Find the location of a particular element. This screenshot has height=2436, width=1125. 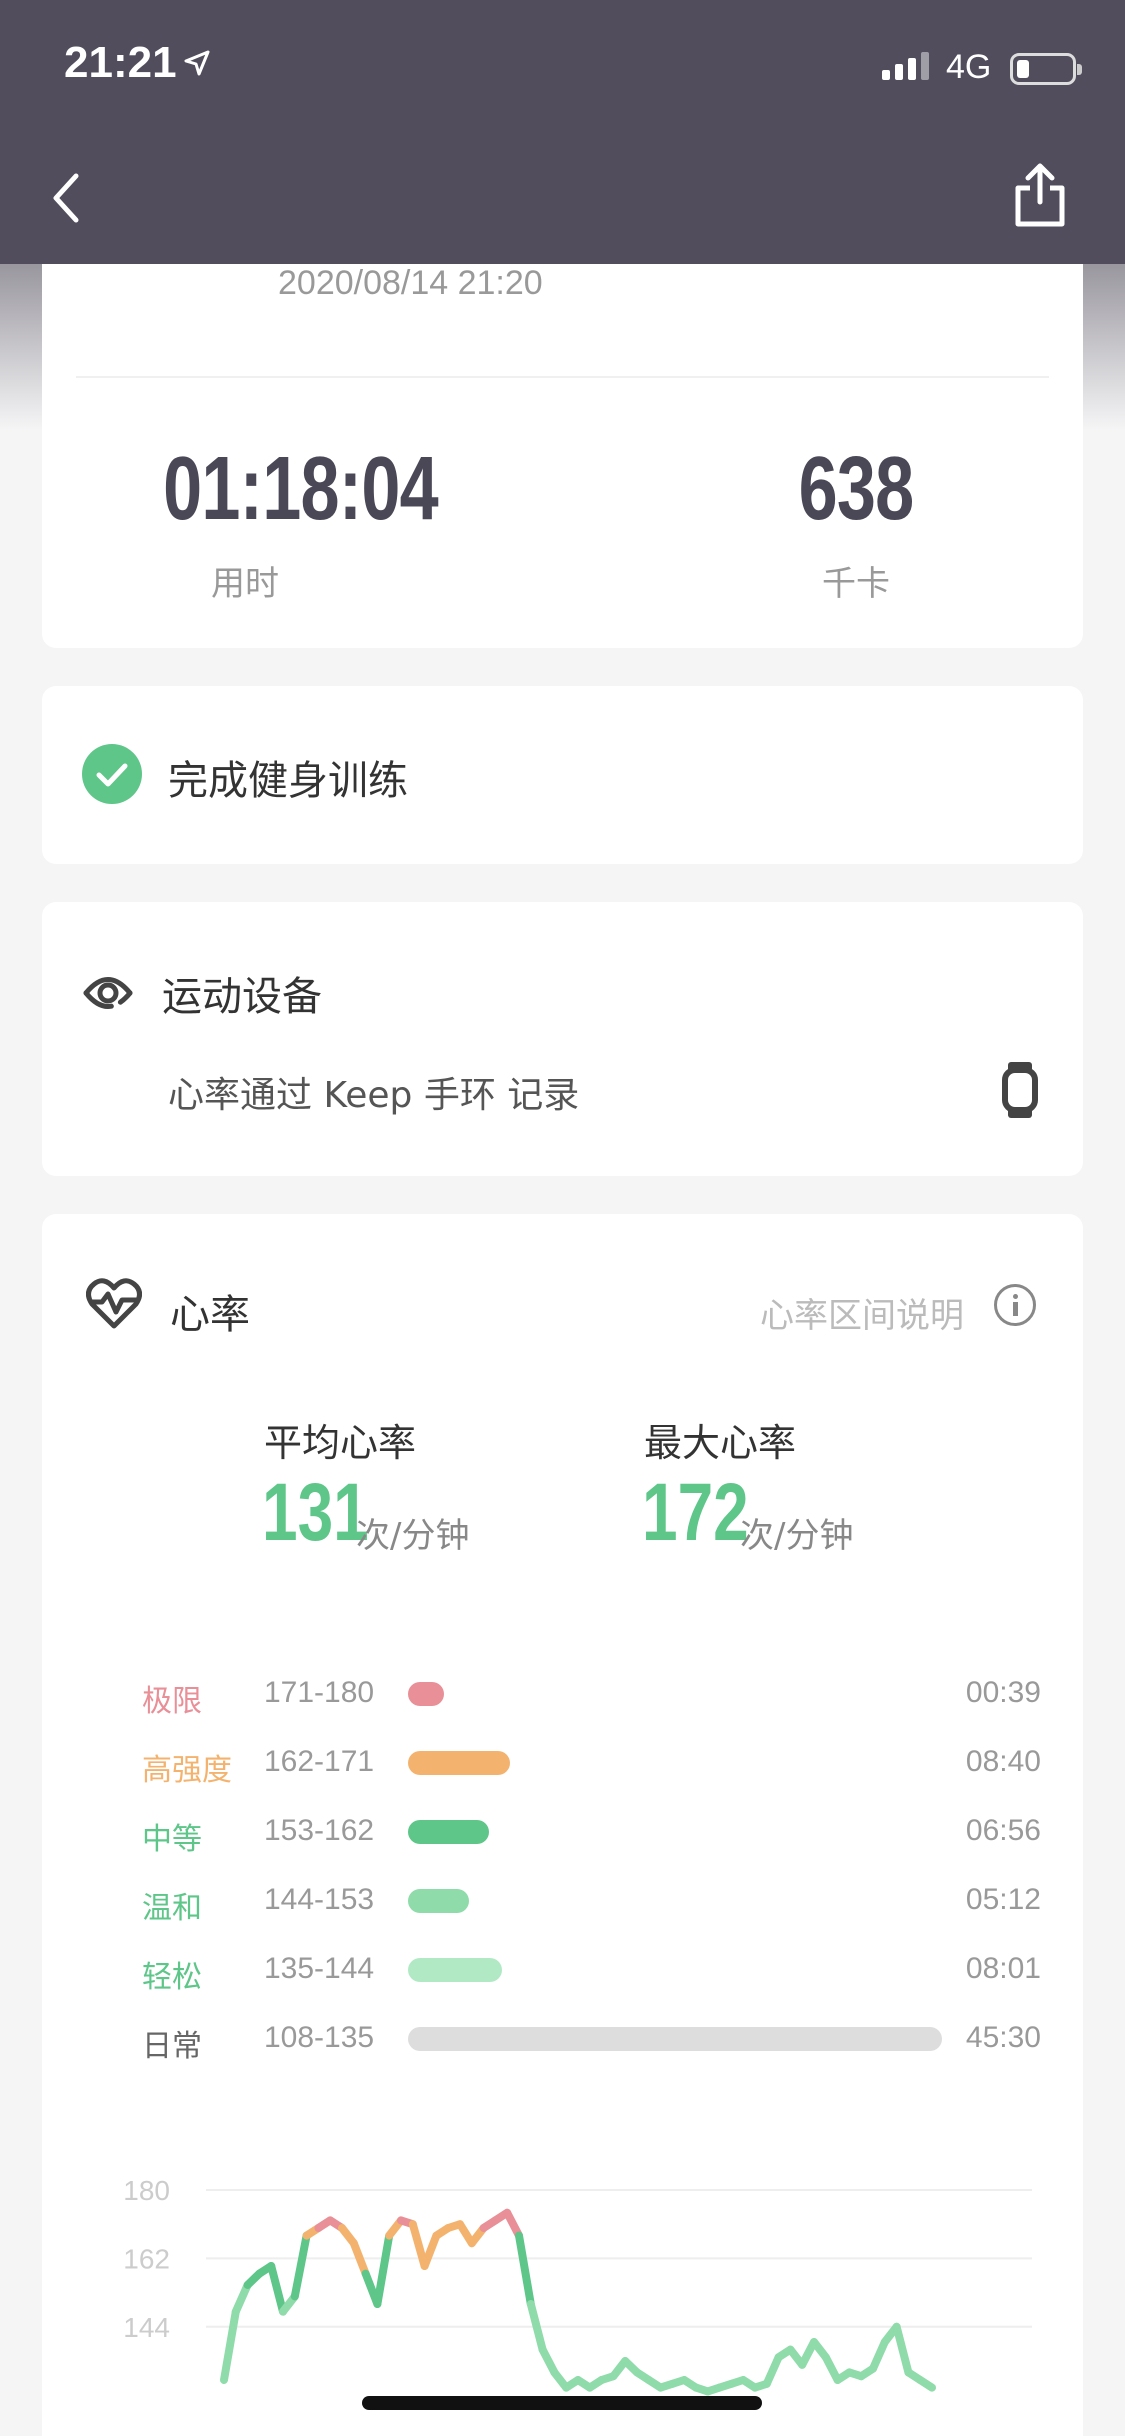

avg-heart-rate-label: 平均心率 is located at coordinates (340, 1443).